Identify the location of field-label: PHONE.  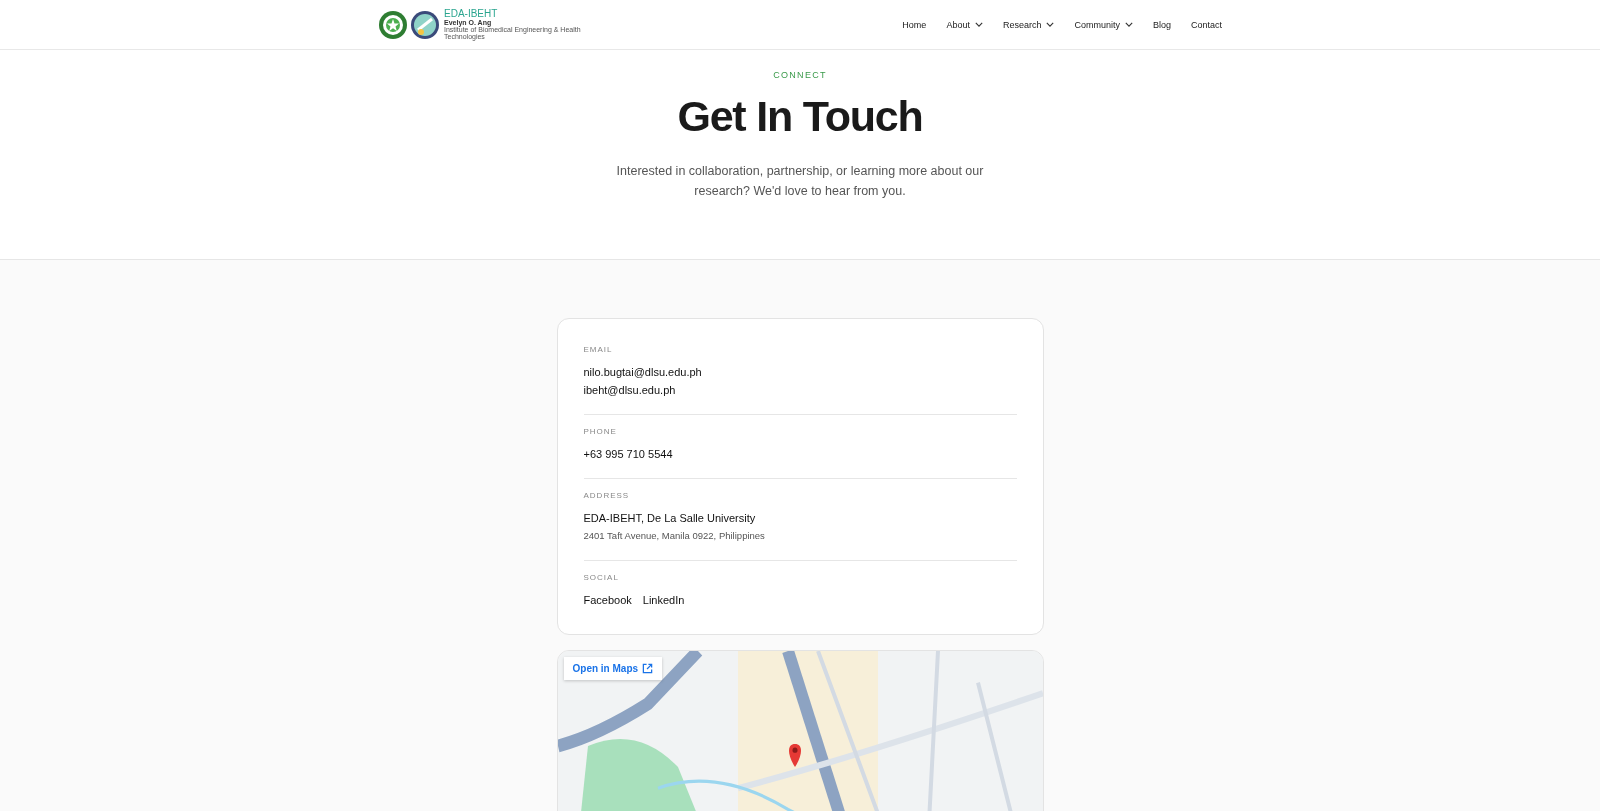
(600, 431).